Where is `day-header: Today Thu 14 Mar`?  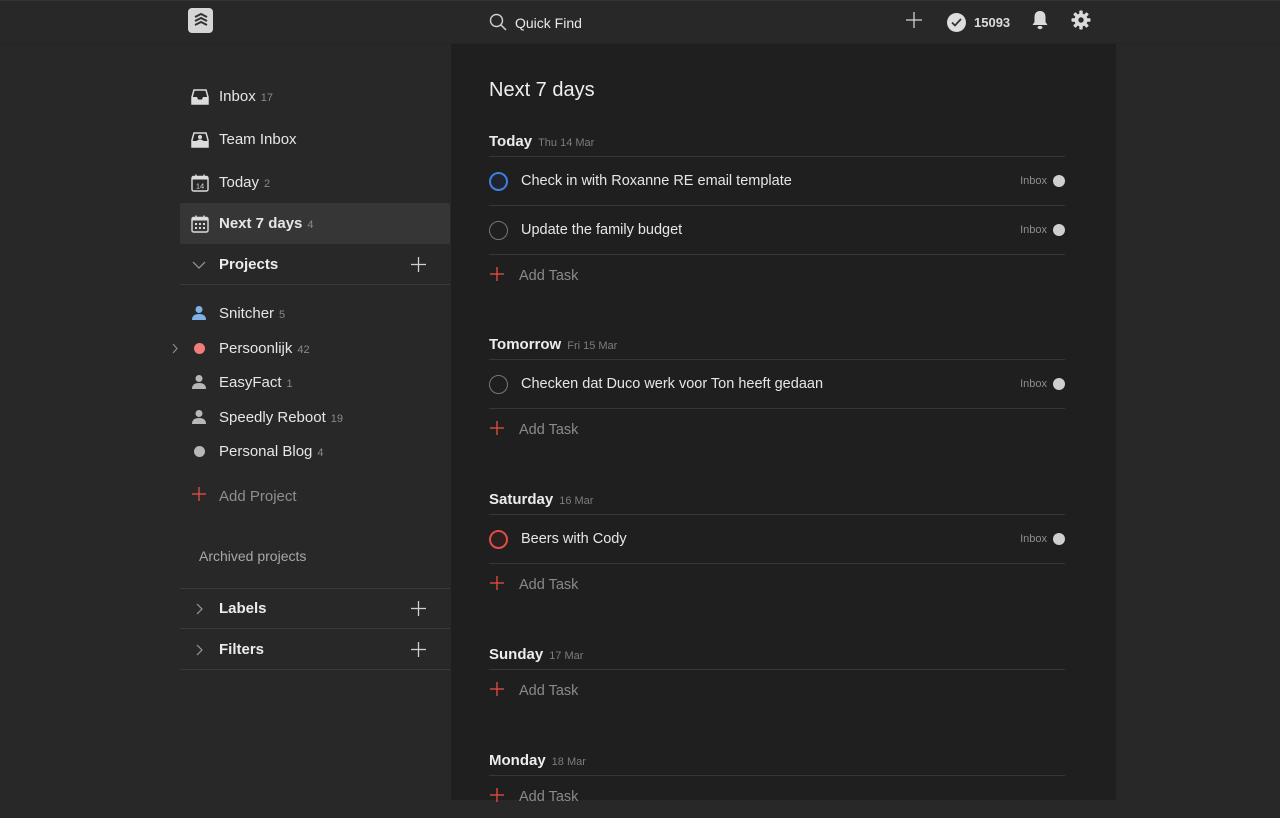 day-header: Today Thu 14 Mar is located at coordinates (777, 143).